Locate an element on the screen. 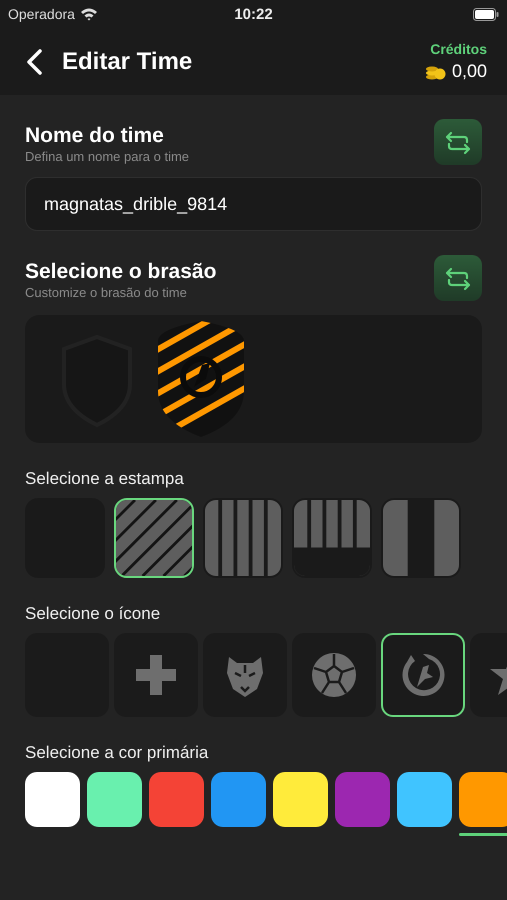 This screenshot has height=900, width=507. team-name-field: magnatas_drible_9814 is located at coordinates (253, 204).